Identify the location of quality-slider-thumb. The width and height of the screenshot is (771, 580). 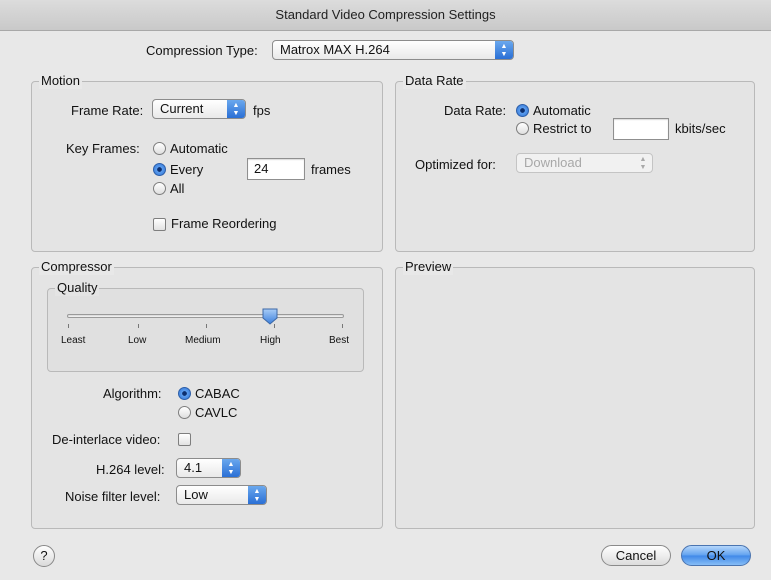
(270, 316).